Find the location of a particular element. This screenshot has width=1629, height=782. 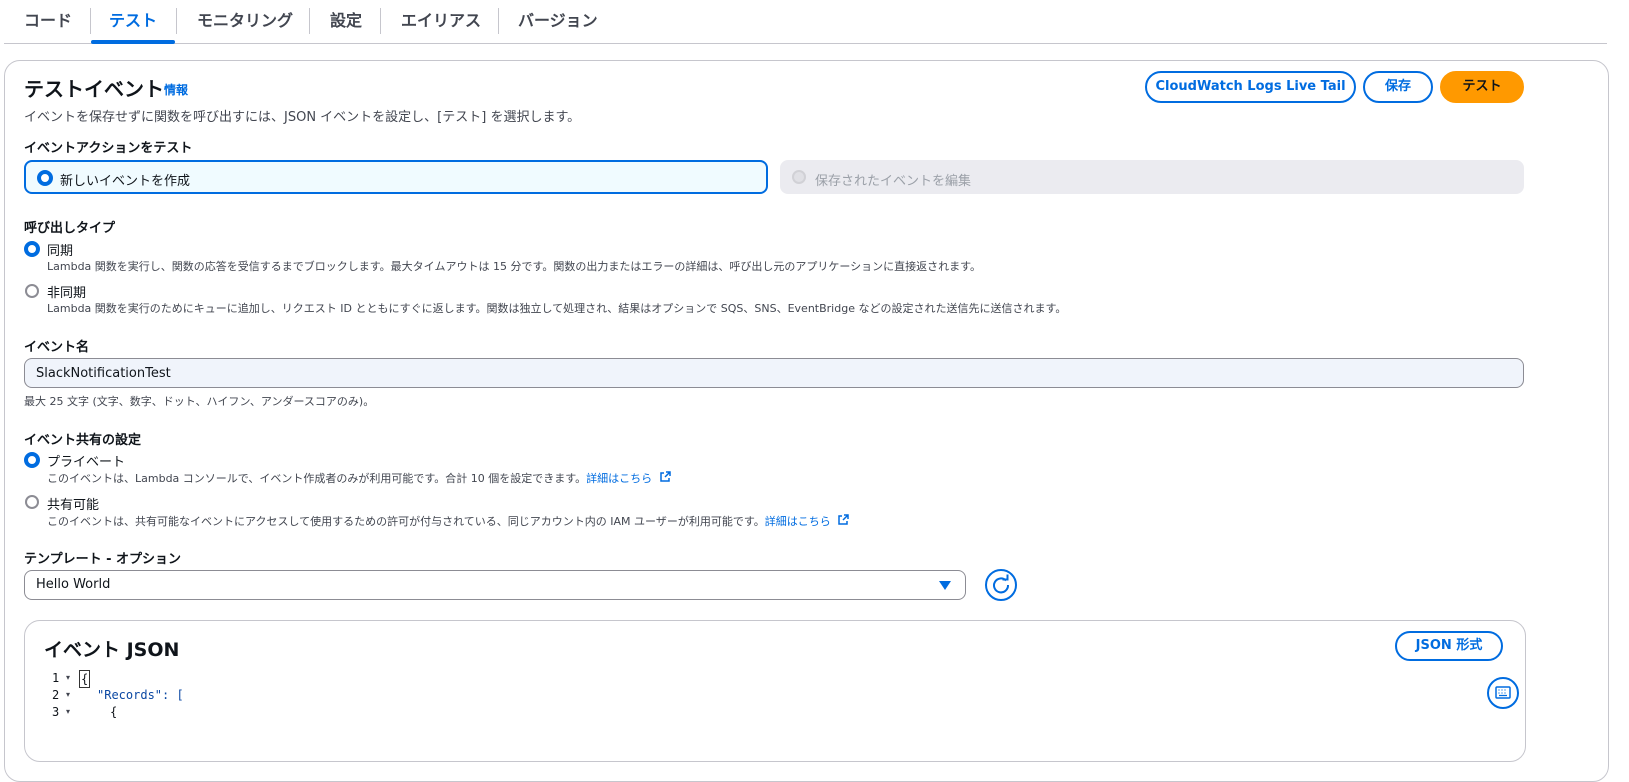

panel-title: テストイベント is located at coordinates (94, 89).